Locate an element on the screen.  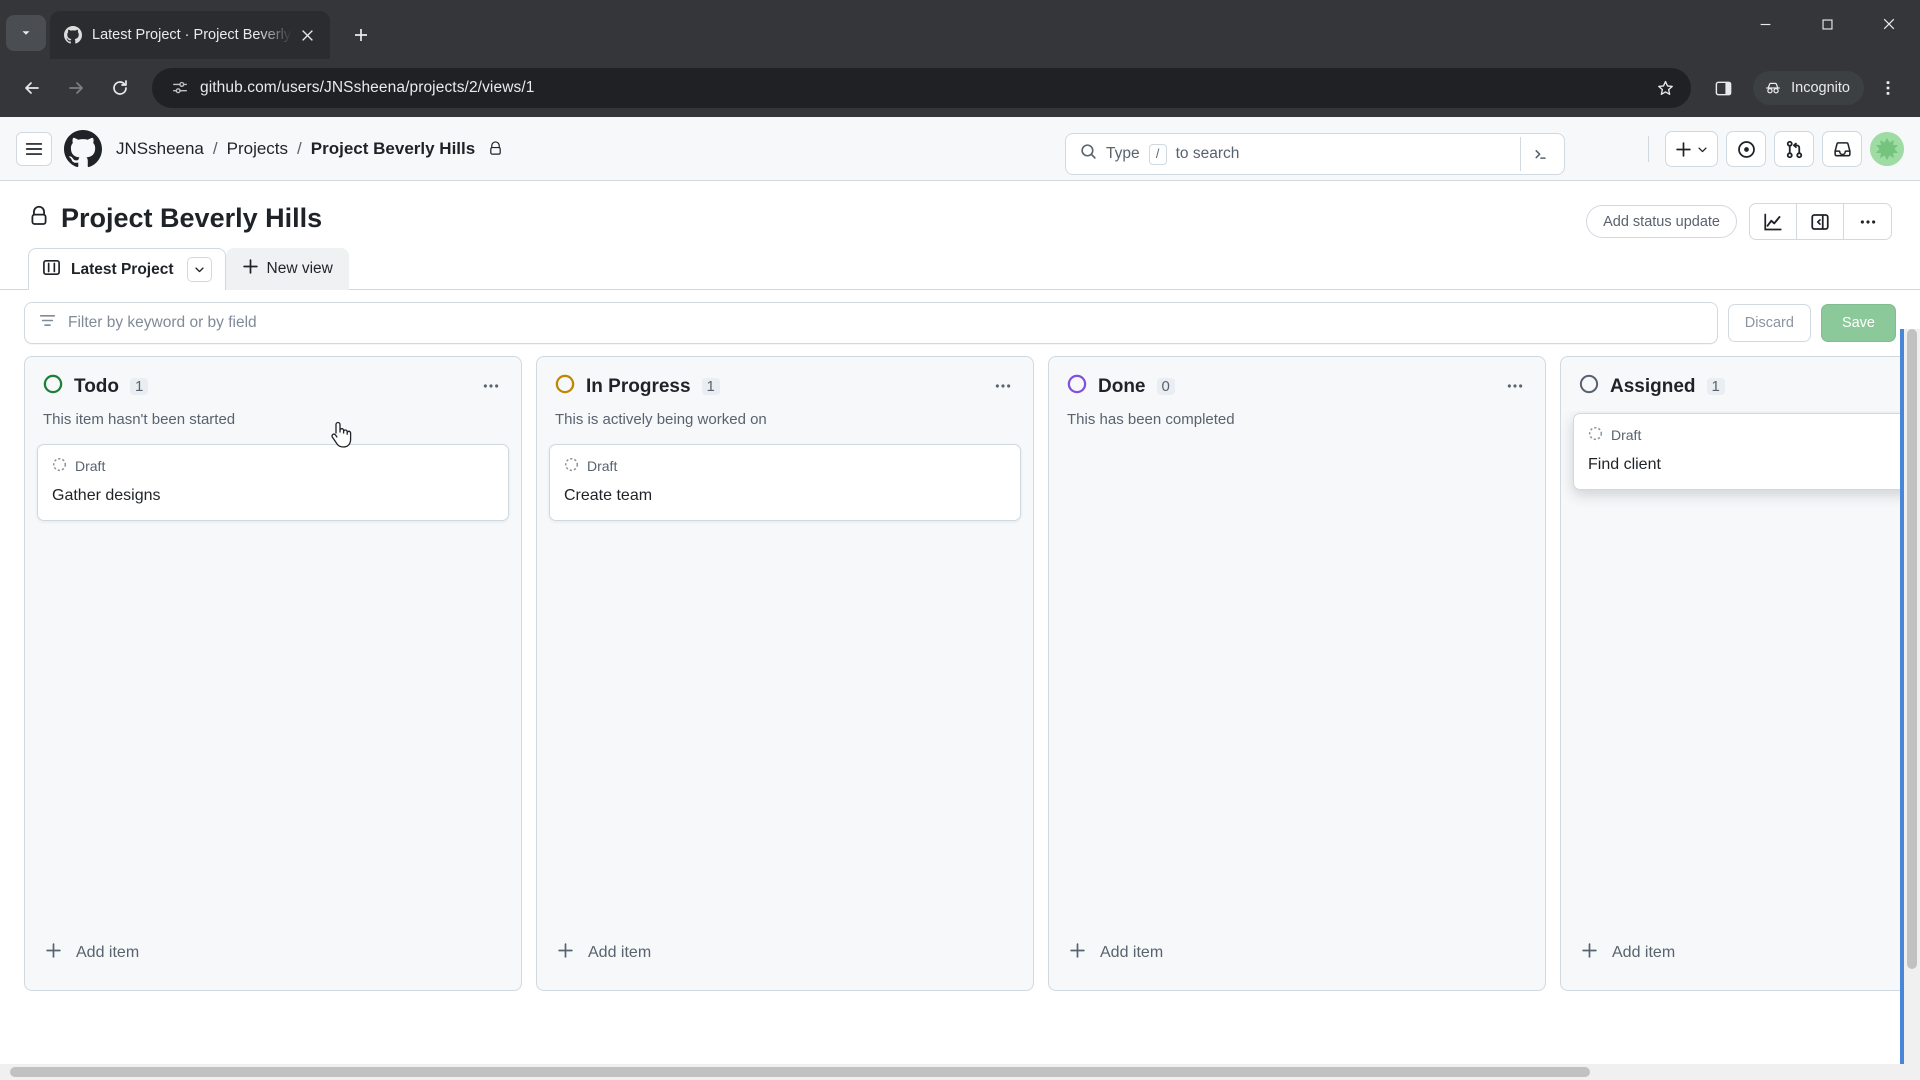
discard-label: Discard is located at coordinates (1769, 323).